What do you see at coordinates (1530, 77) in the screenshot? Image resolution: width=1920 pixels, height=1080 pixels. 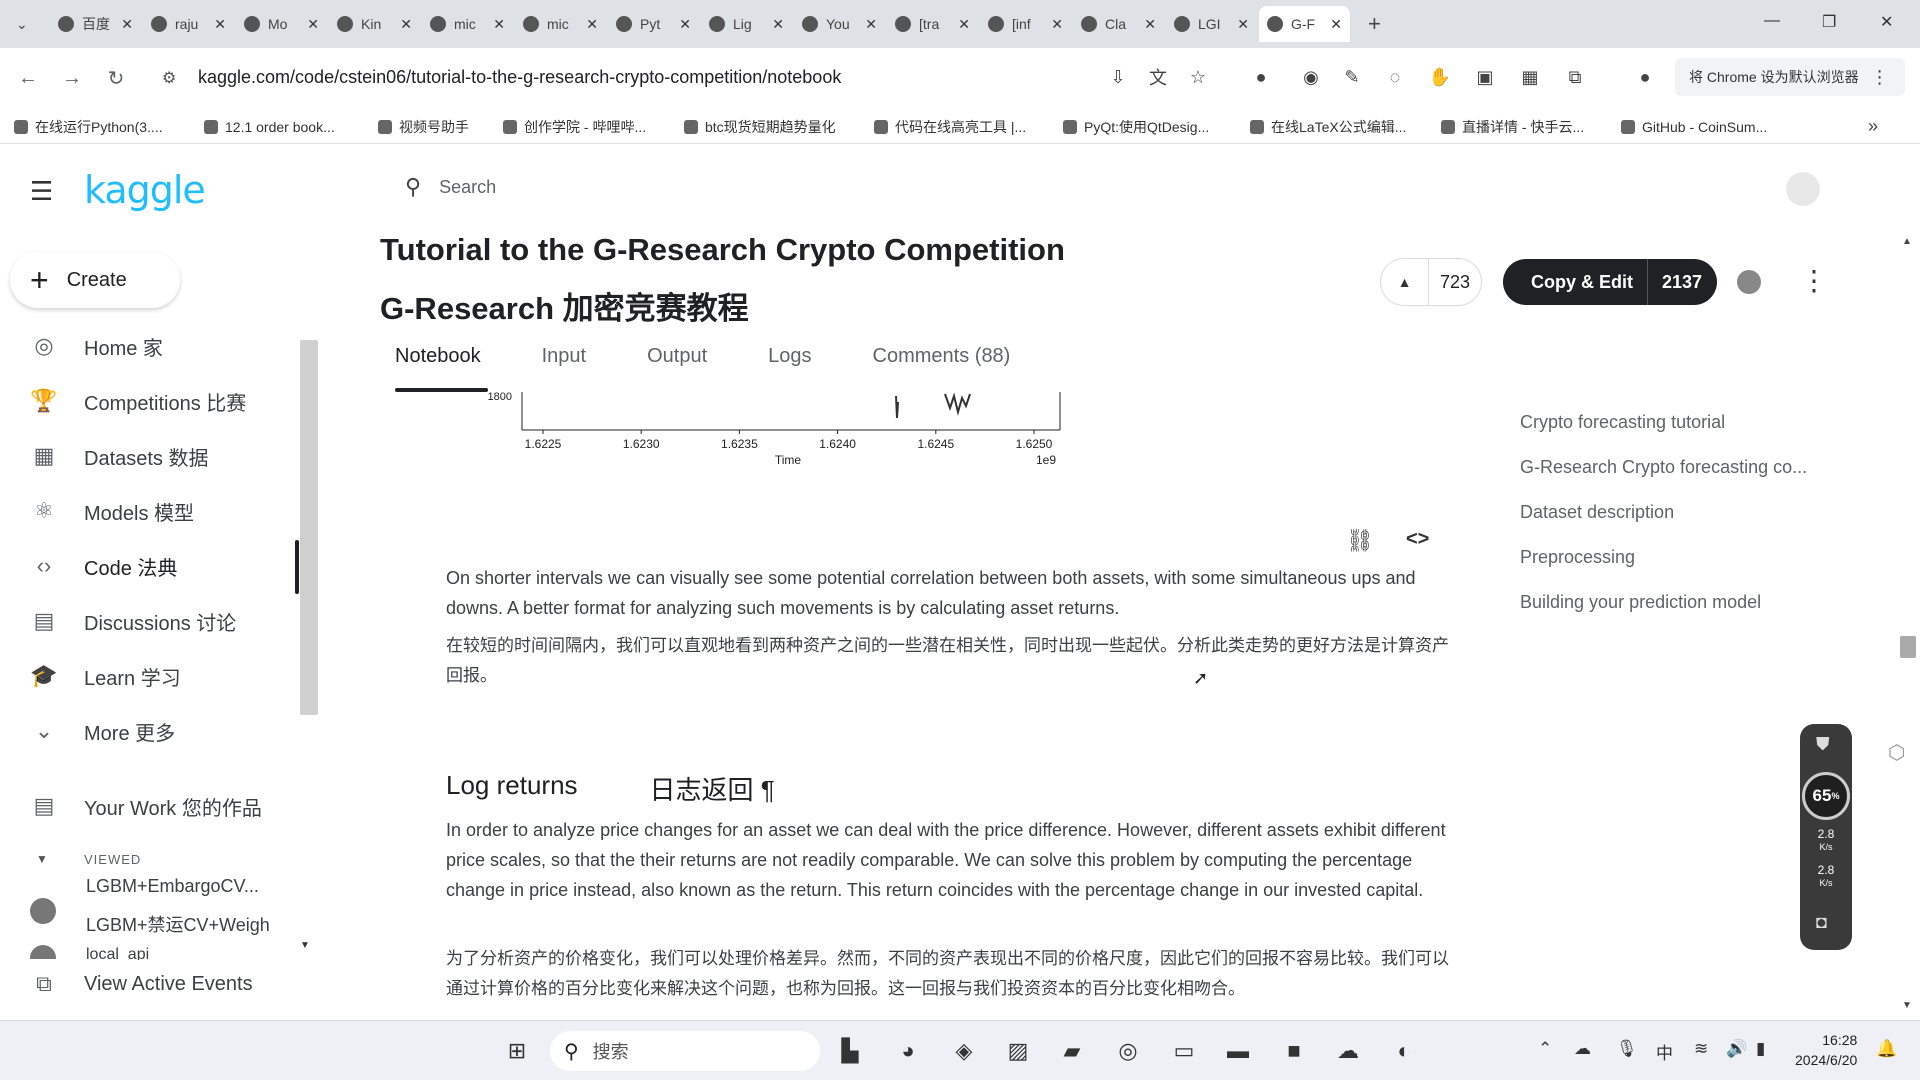 I see `extension-grid-icon: ▦` at bounding box center [1530, 77].